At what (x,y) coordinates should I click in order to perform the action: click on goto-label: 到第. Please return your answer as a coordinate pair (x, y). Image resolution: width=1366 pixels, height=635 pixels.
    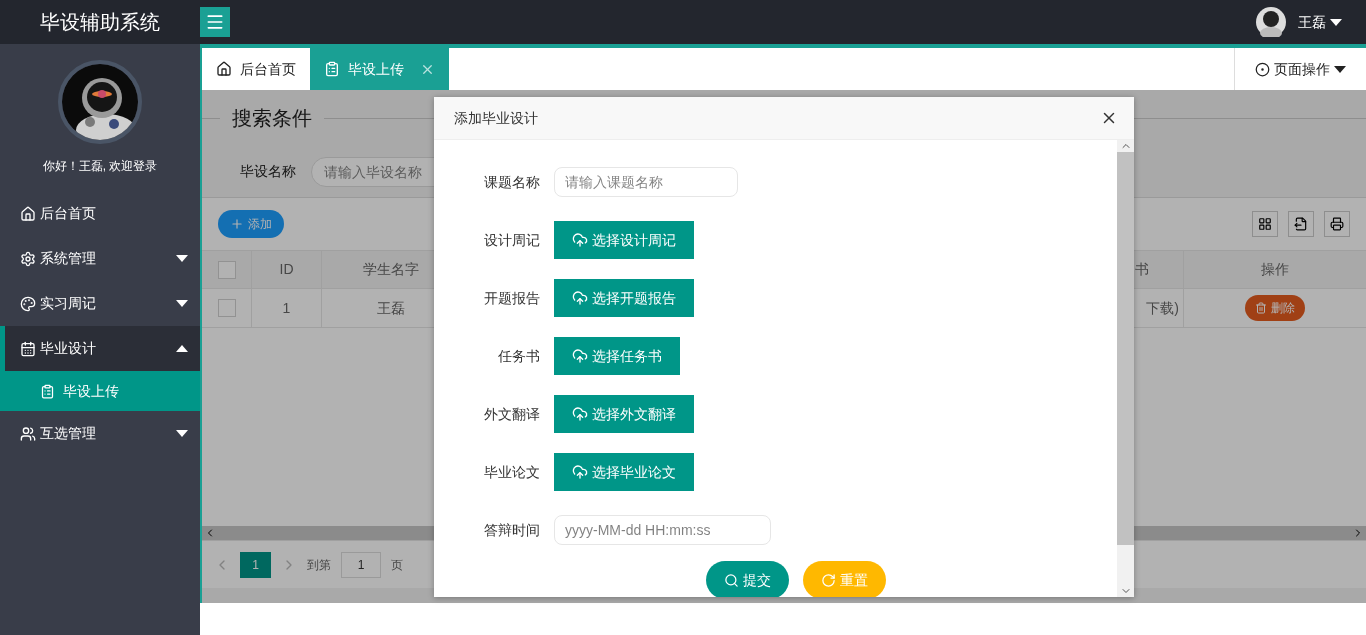
    Looking at the image, I should click on (319, 565).